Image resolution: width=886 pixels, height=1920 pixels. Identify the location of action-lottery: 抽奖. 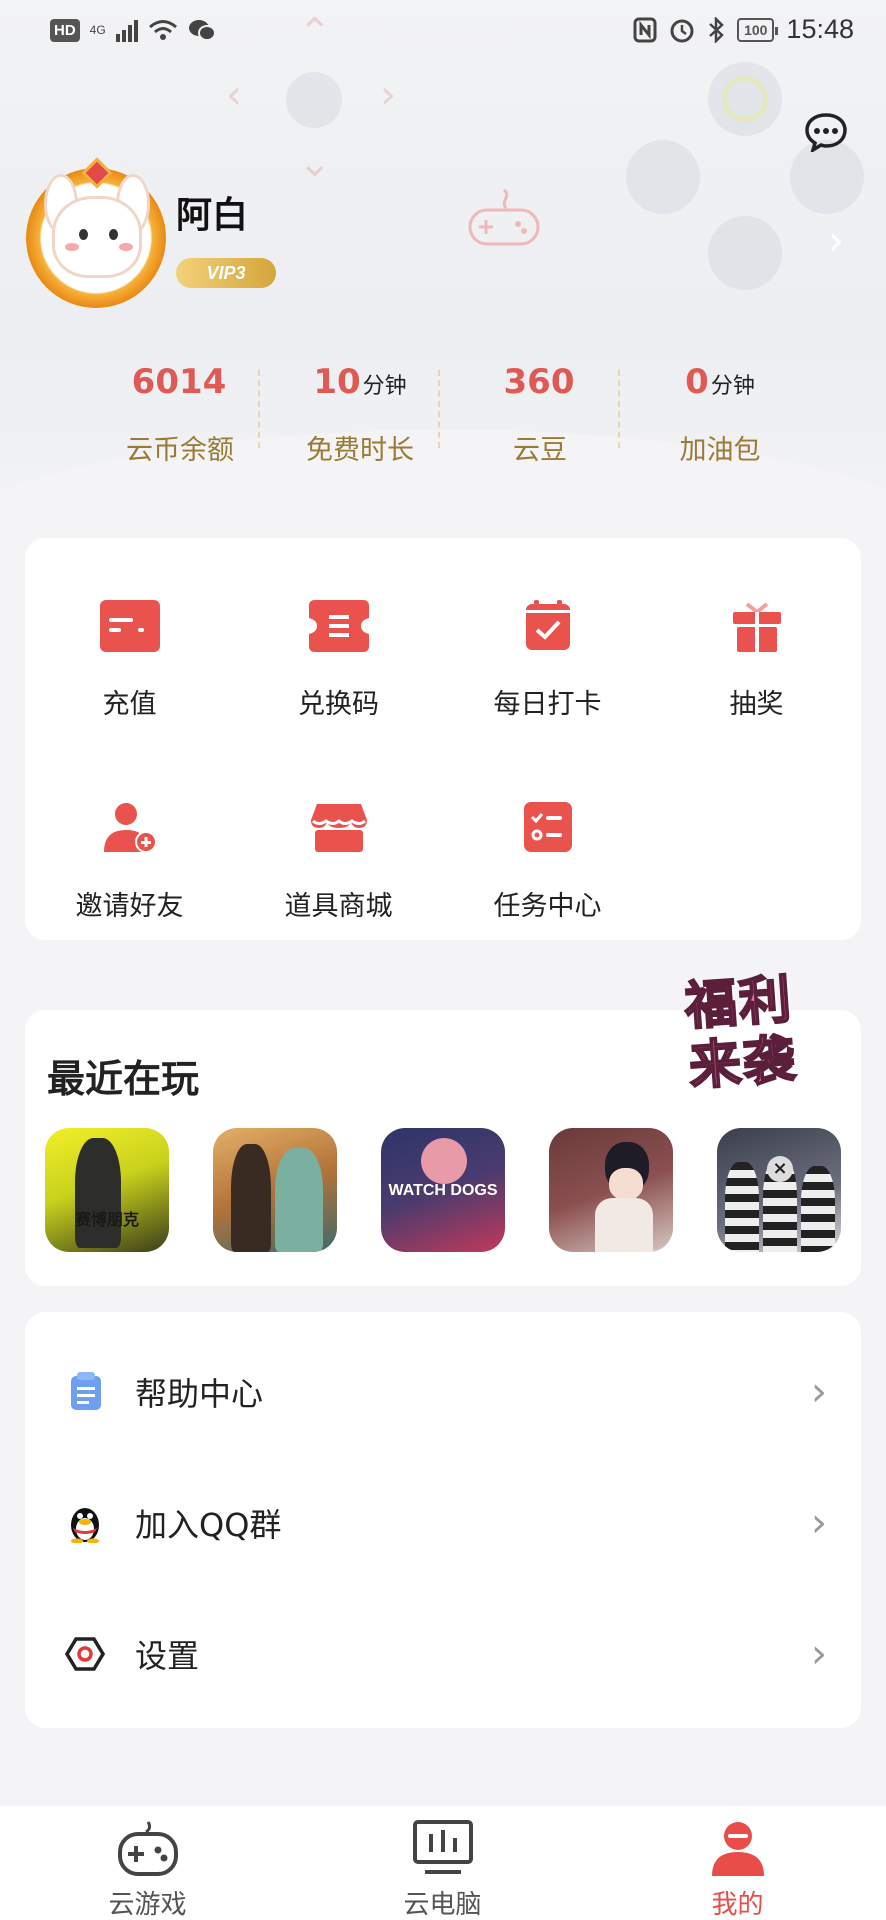
(756, 660).